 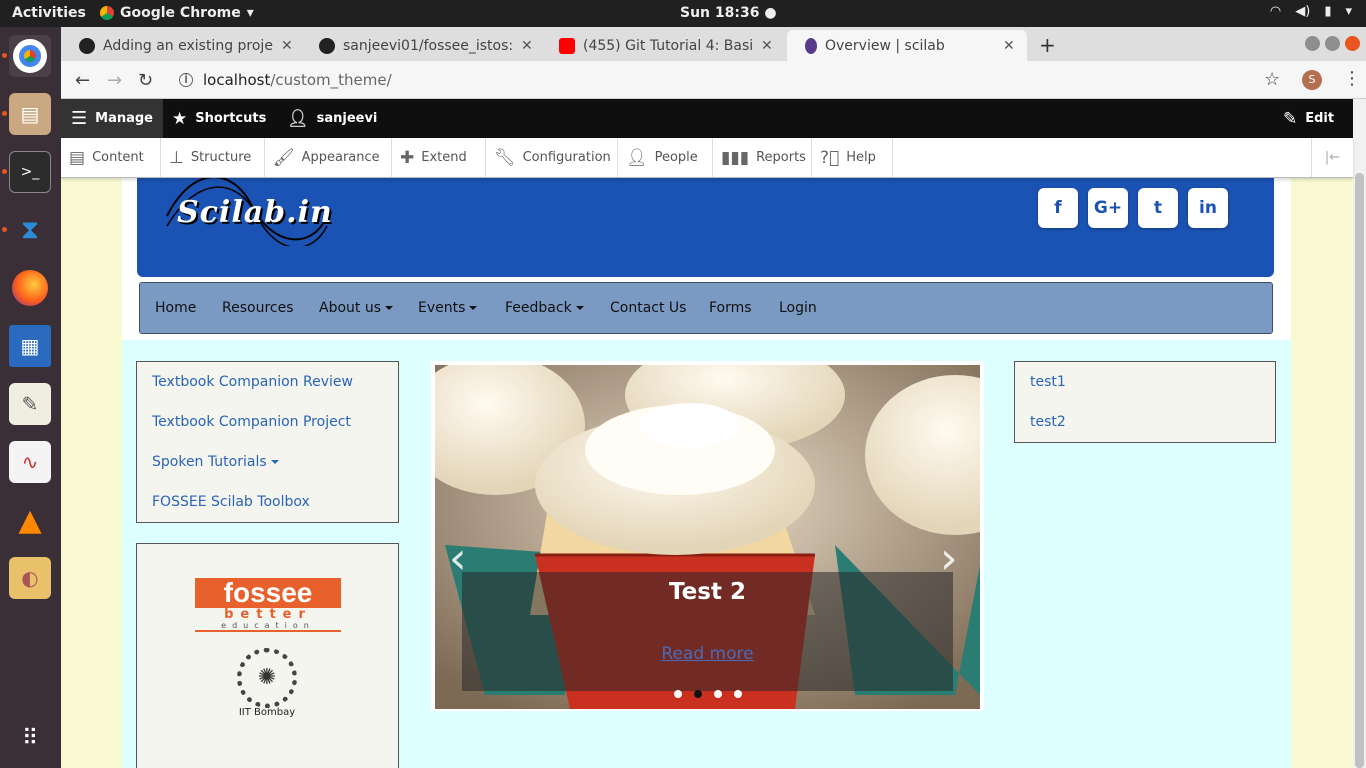 What do you see at coordinates (49, 13) in the screenshot?
I see `activities-button: Activities` at bounding box center [49, 13].